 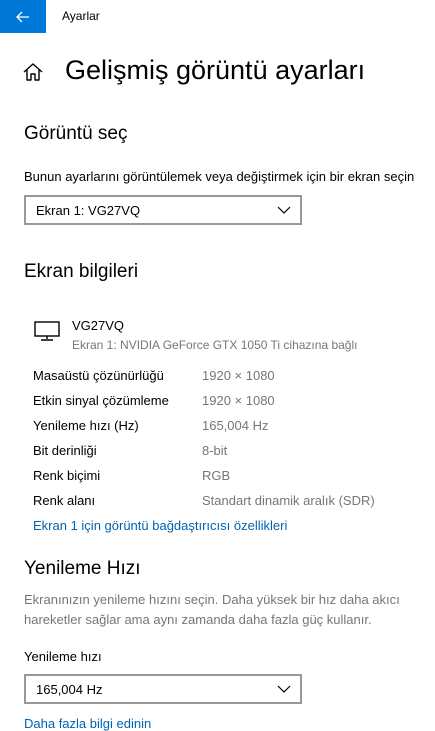 What do you see at coordinates (238, 375) in the screenshot?
I see `info-value-desktop-resolution: 1920 × 1080` at bounding box center [238, 375].